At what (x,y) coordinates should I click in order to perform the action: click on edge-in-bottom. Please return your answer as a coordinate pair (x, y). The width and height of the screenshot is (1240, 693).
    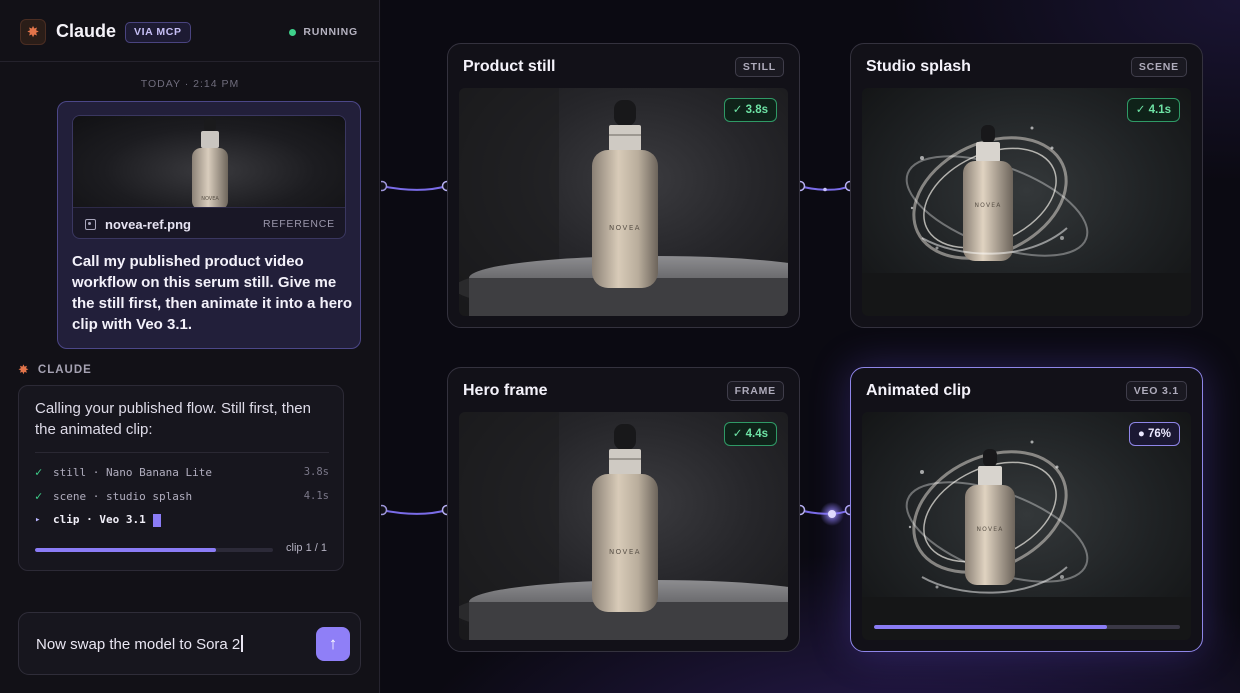
    Looking at the image, I should click on (414, 512).